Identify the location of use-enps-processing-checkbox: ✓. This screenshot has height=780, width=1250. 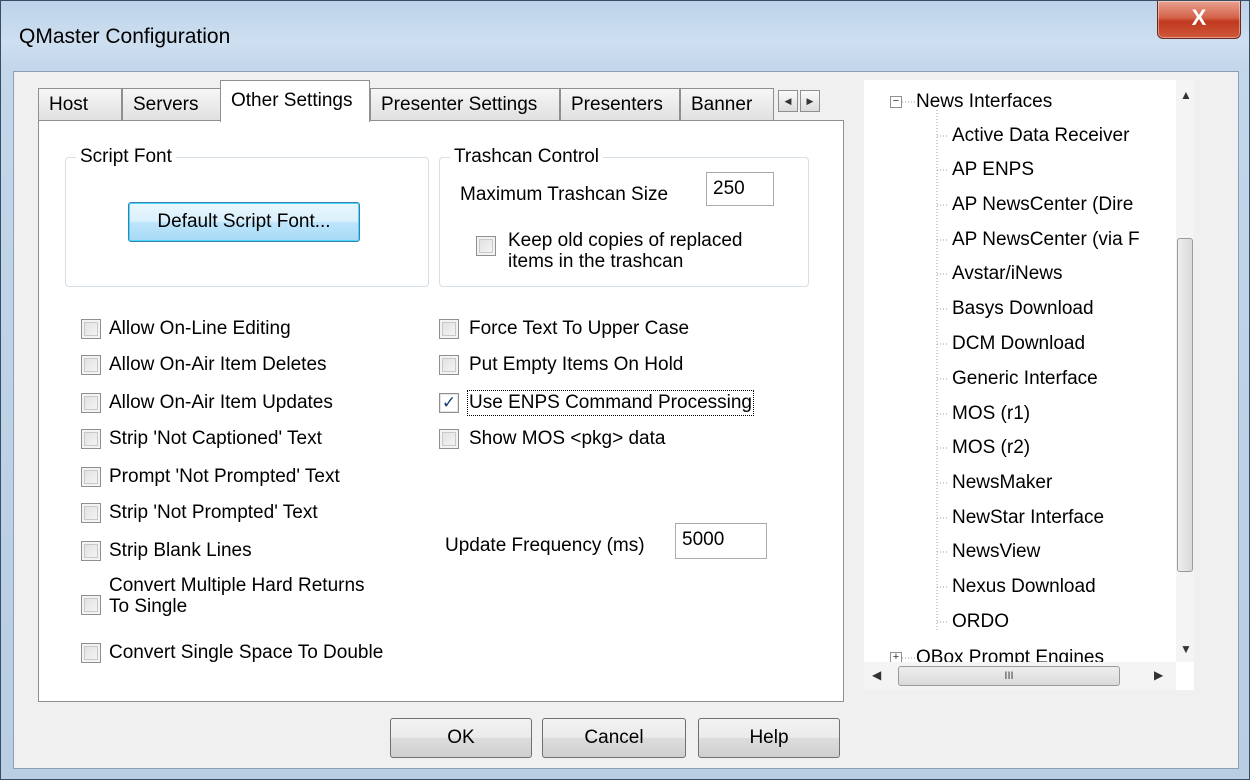
(449, 403).